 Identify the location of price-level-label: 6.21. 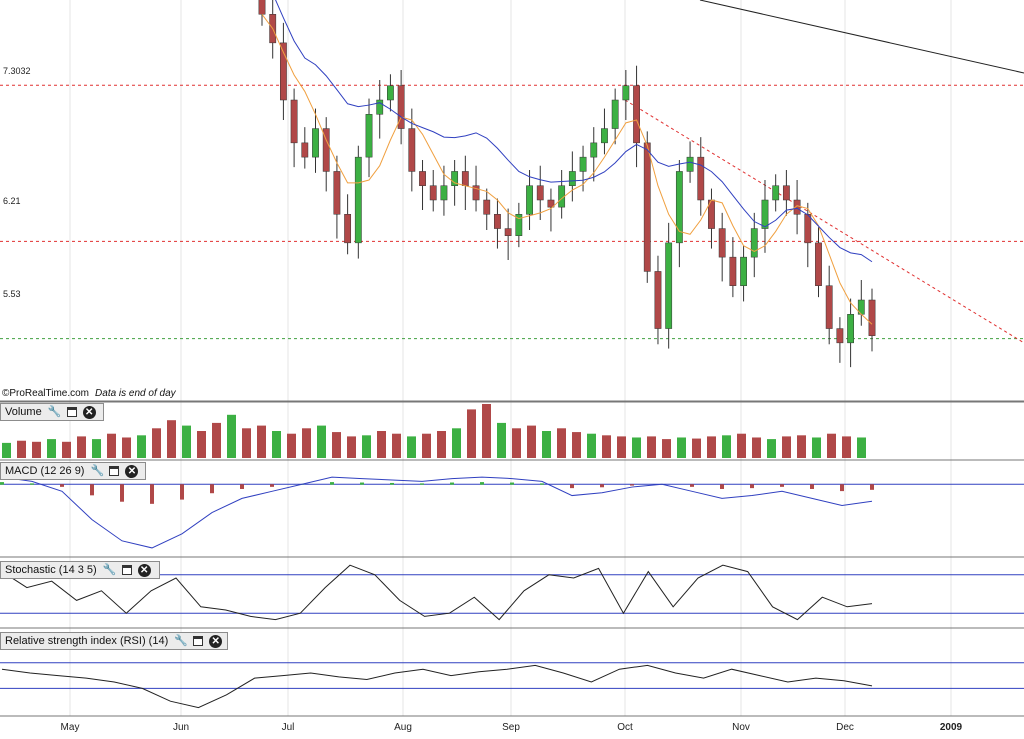
(12, 201).